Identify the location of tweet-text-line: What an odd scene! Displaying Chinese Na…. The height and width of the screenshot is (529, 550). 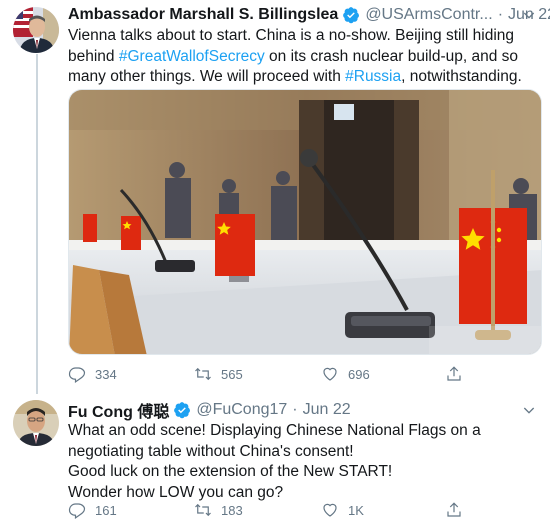
(274, 441).